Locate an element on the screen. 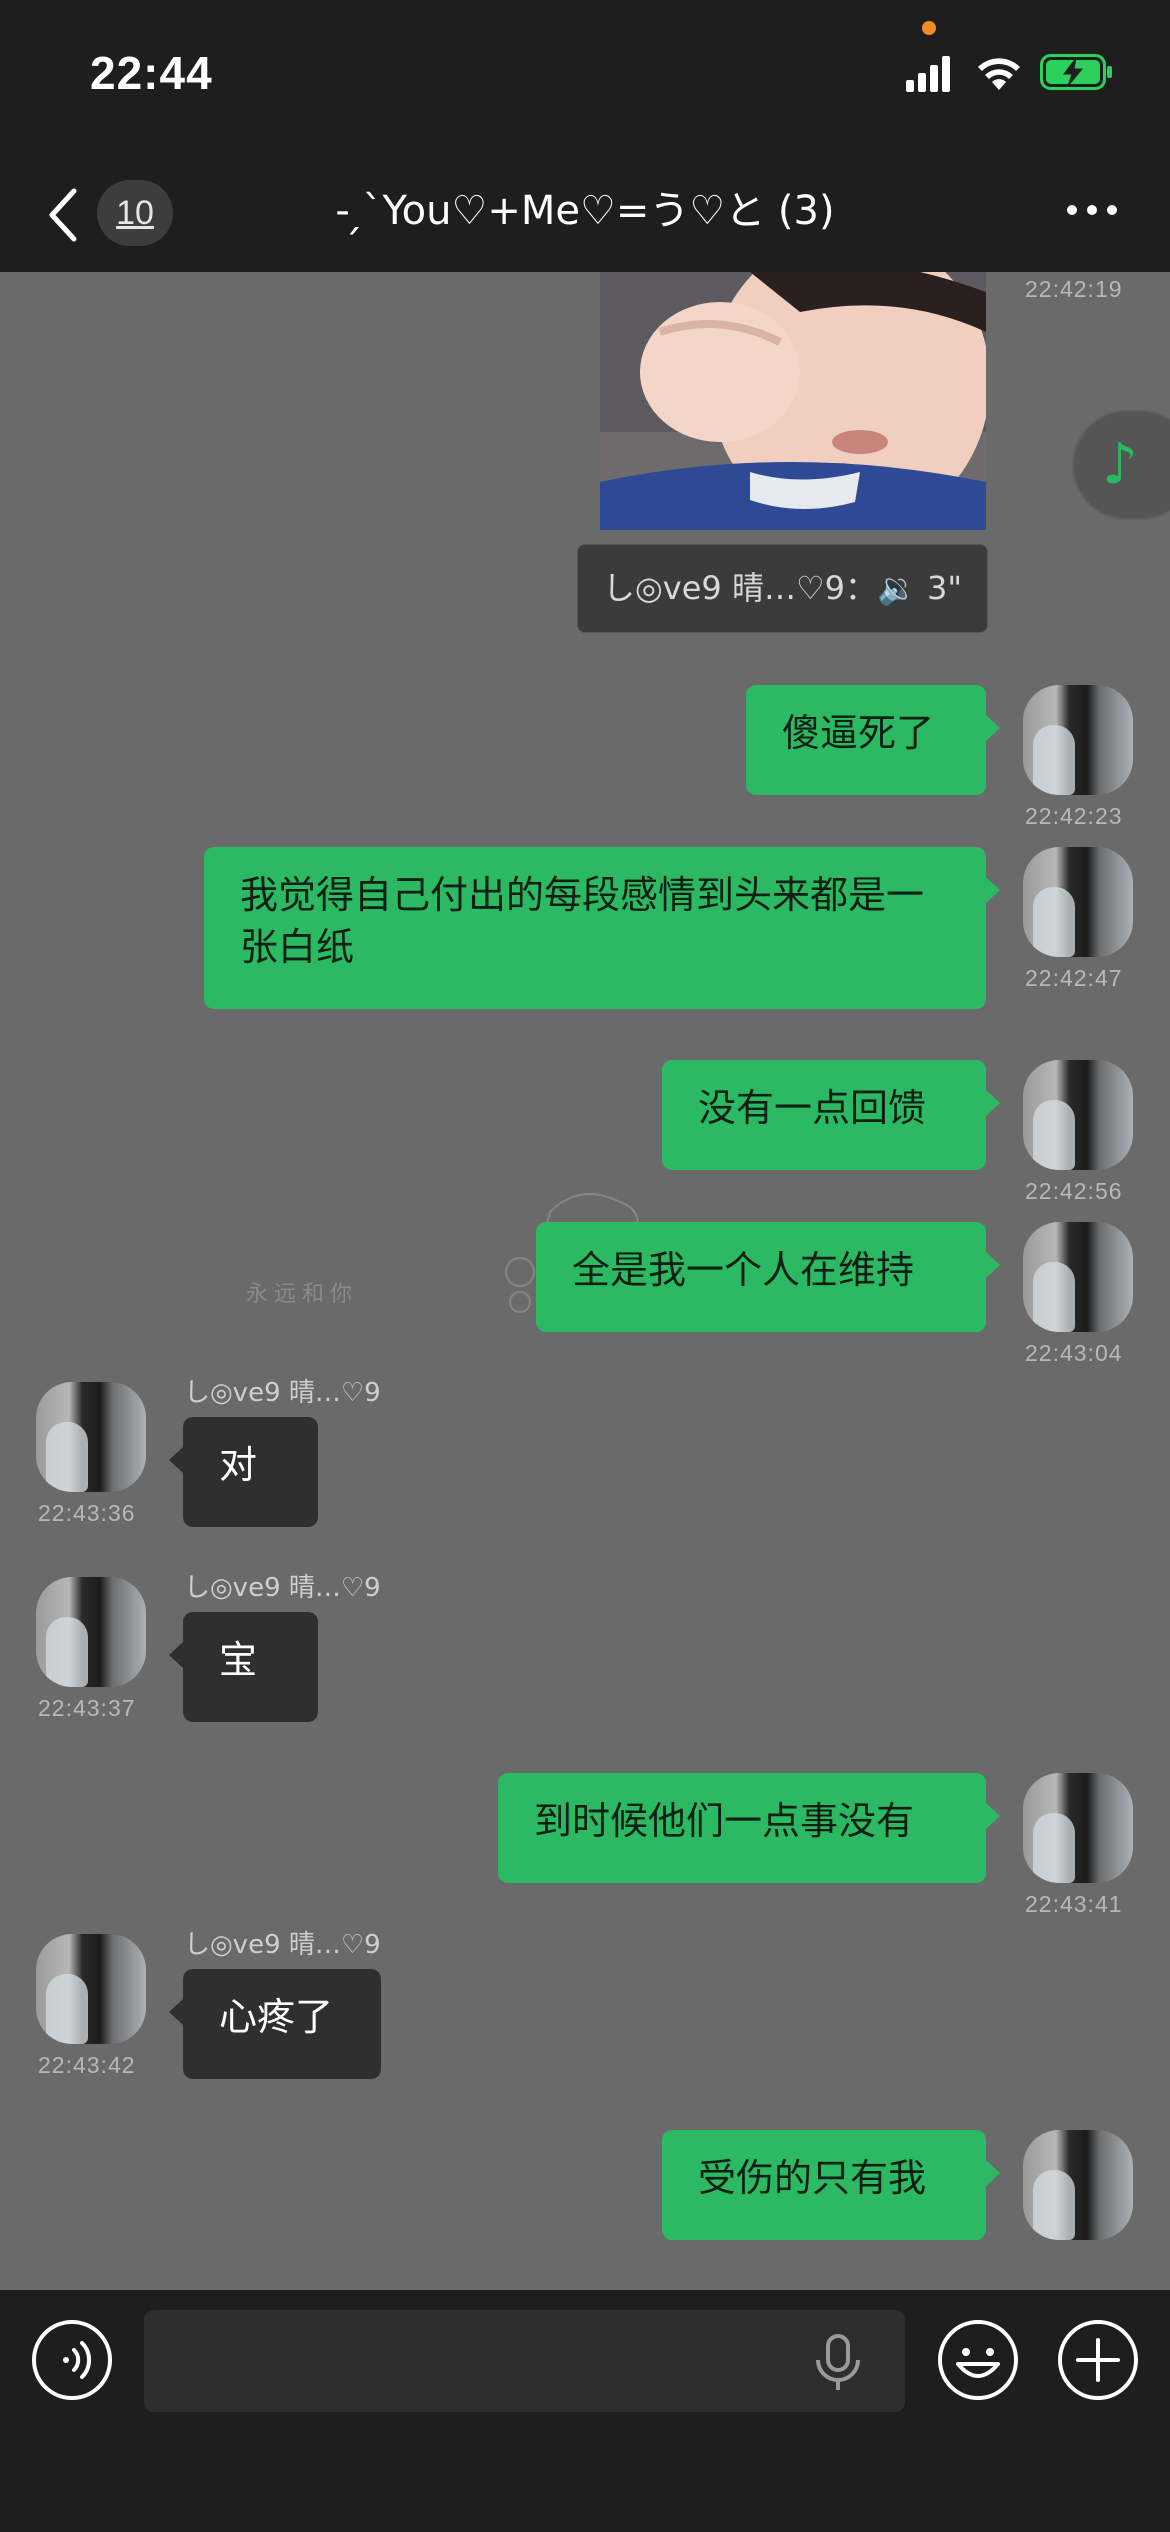 The image size is (1170, 2532). message-time: 22:43:04 is located at coordinates (1074, 1353).